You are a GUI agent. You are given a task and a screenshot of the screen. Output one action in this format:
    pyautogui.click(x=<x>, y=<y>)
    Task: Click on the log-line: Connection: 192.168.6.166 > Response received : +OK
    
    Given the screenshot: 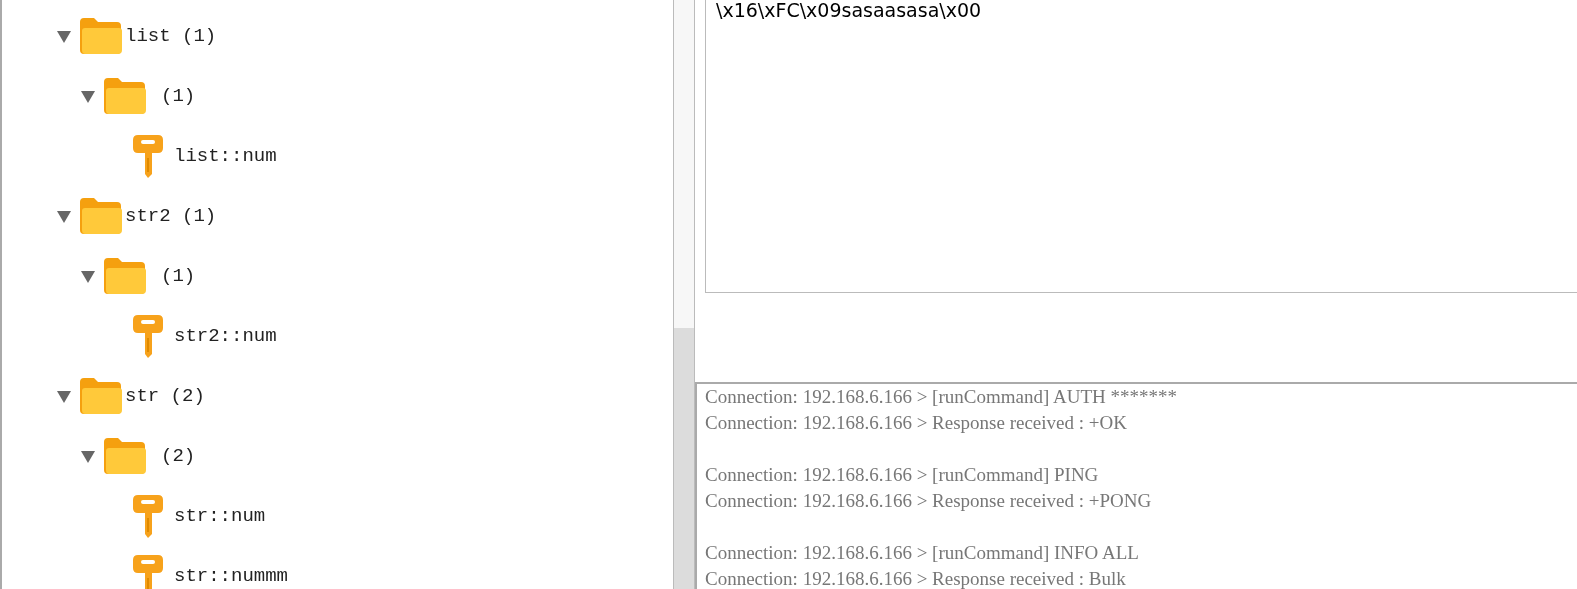 What is the action you would take?
    pyautogui.click(x=916, y=423)
    